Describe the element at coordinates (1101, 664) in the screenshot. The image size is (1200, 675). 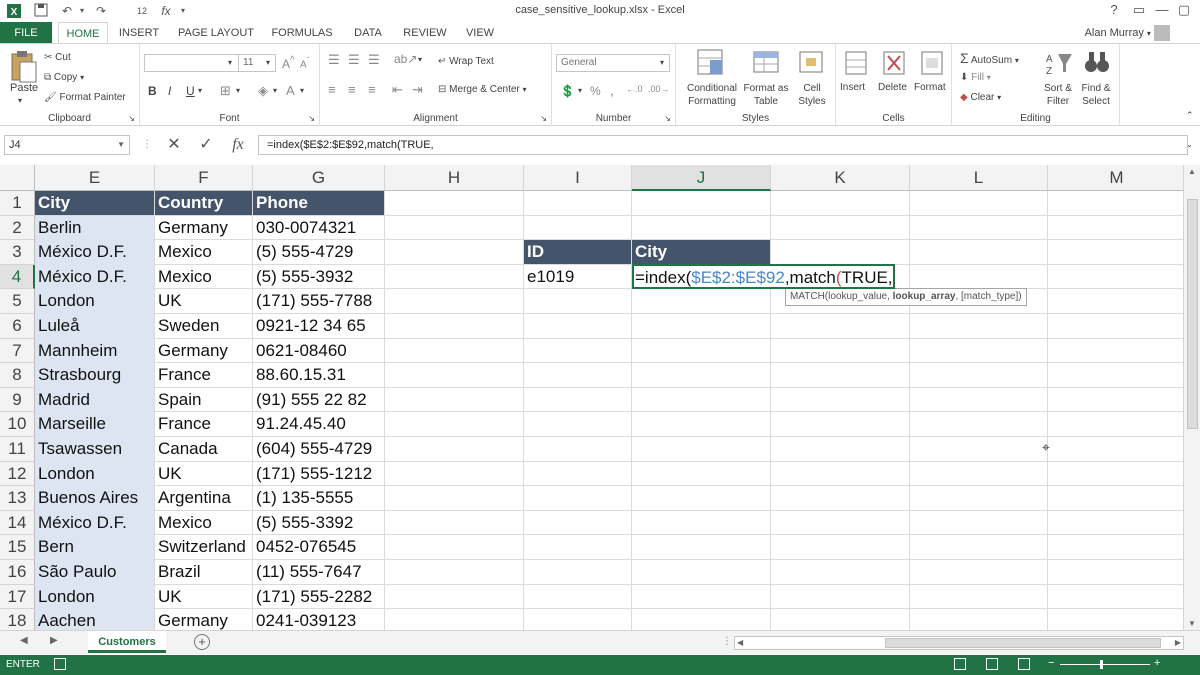
I see `zoom-slider-thumb` at that location.